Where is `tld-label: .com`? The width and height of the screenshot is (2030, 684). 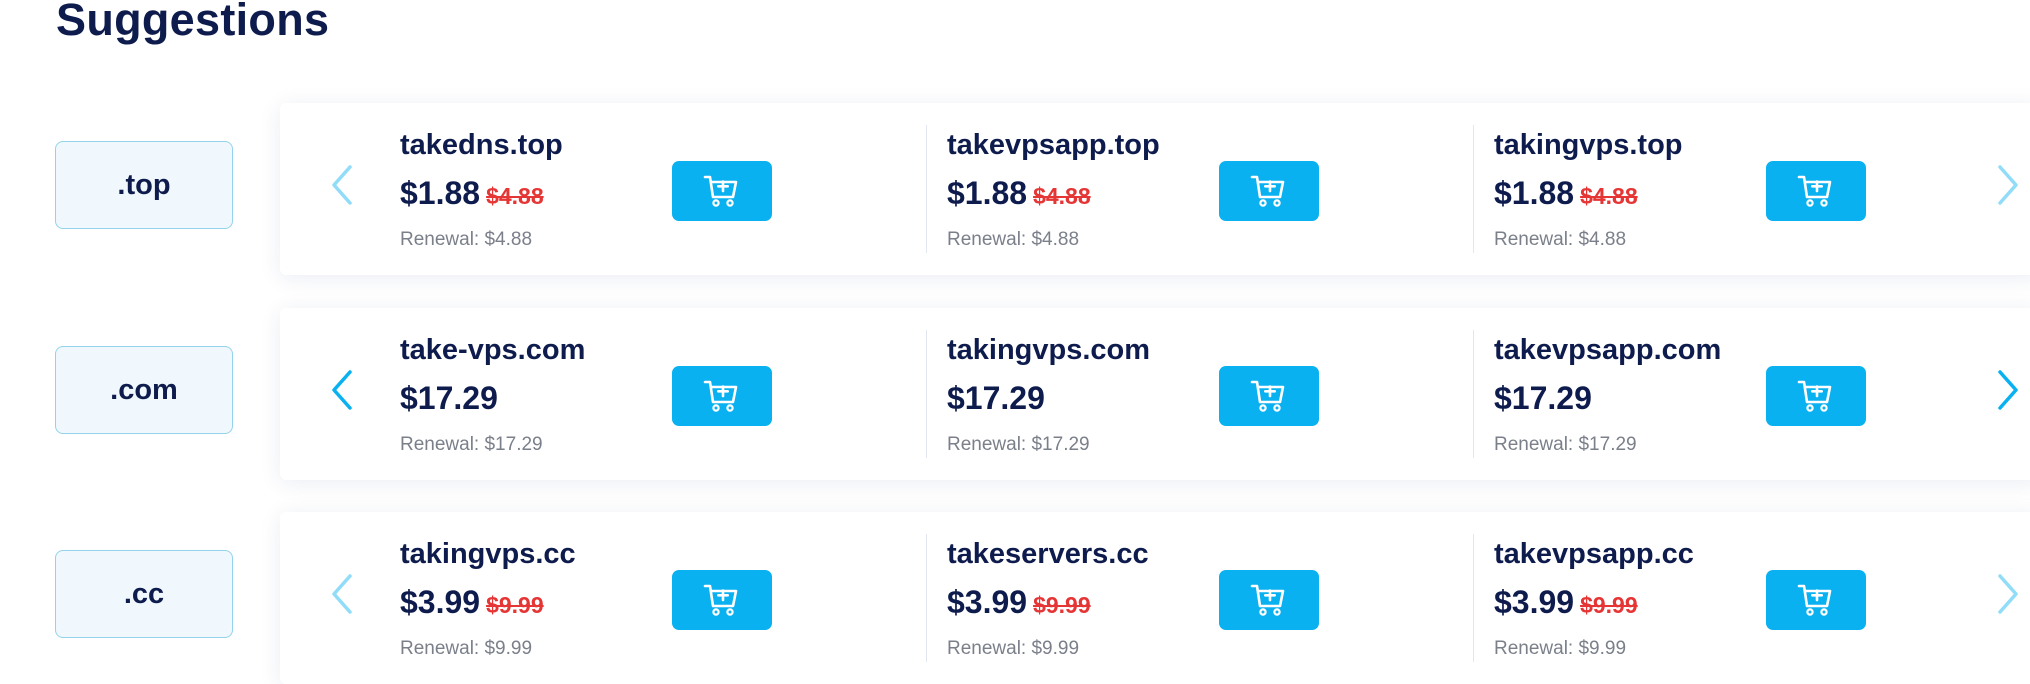 tld-label: .com is located at coordinates (144, 390).